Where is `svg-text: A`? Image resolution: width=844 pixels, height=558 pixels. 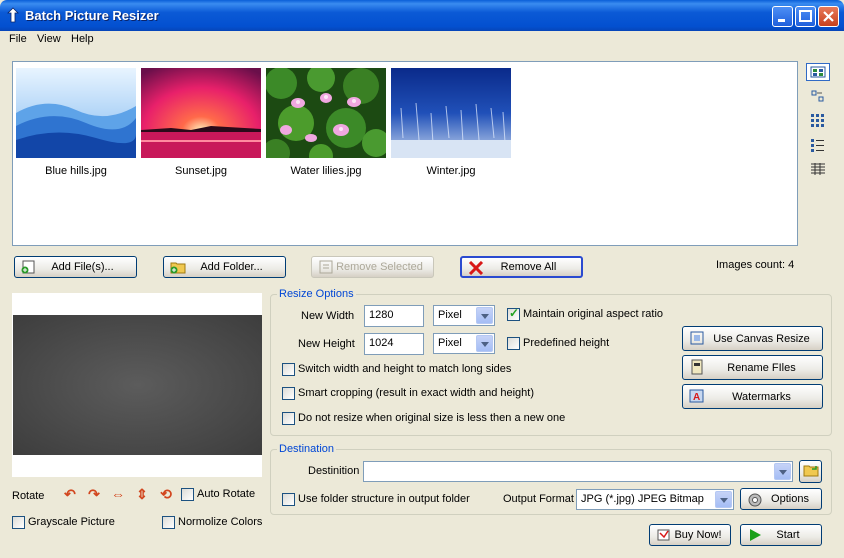
svg-text: A is located at coordinates (696, 397).